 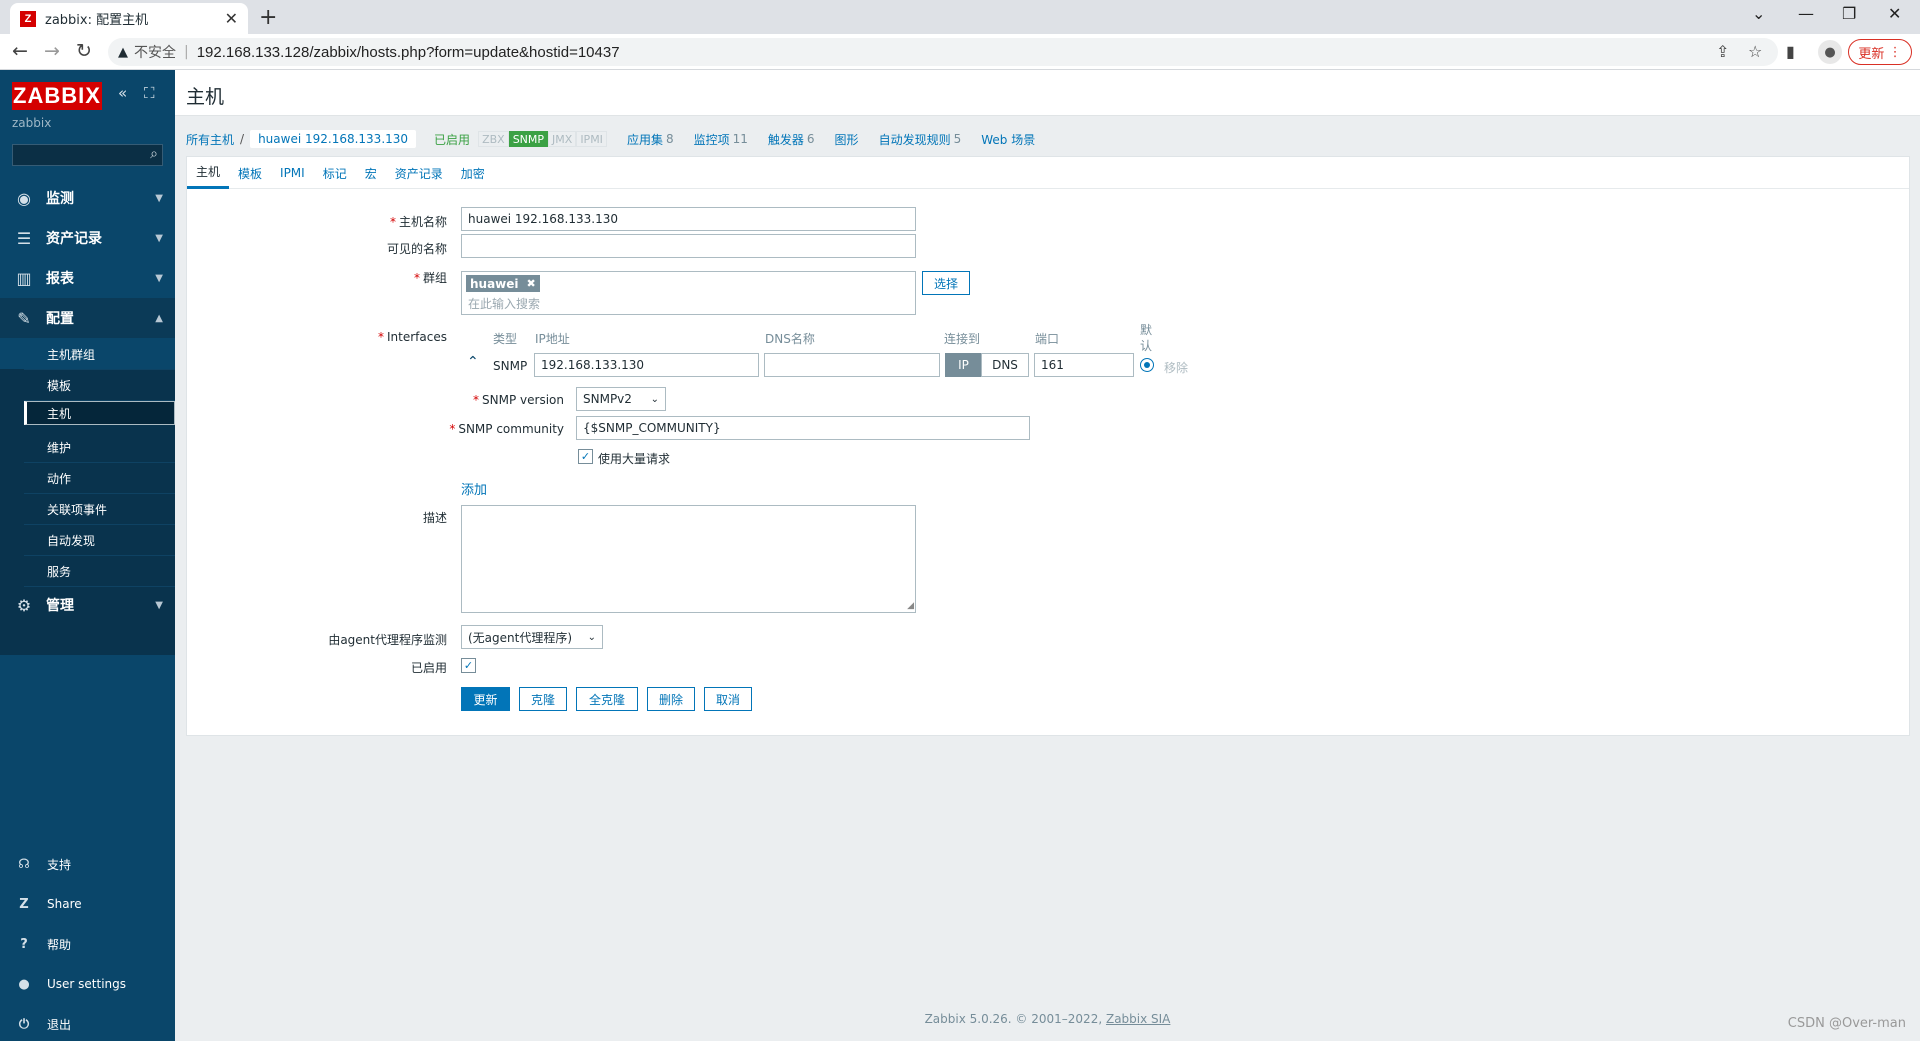 I want to click on tab-tags: 标记, so click(x=335, y=173).